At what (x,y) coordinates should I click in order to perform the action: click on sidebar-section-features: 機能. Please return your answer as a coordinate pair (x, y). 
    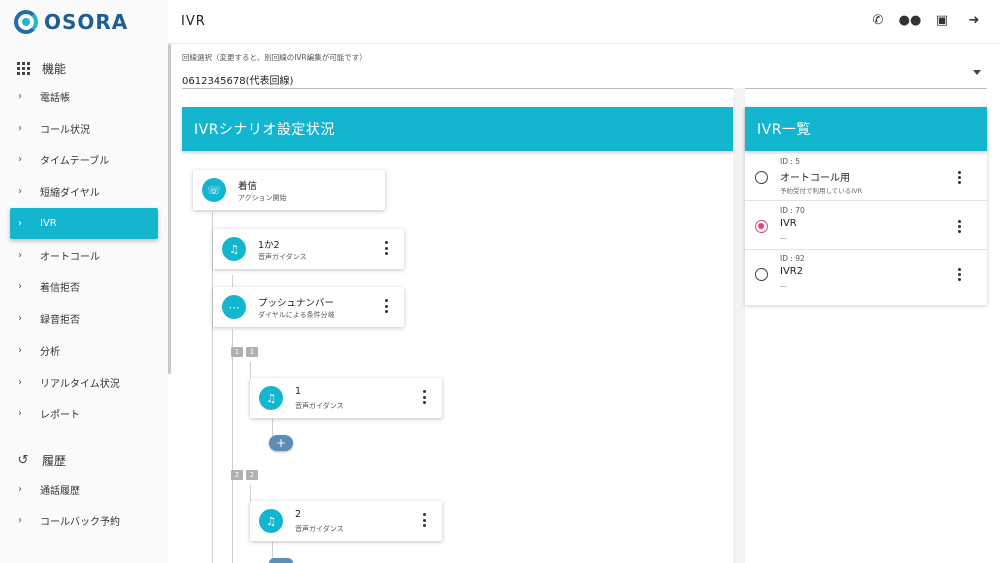
    Looking at the image, I should click on (41, 68).